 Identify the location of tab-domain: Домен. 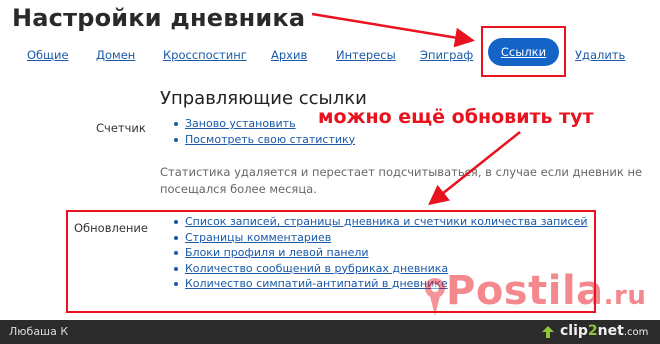
(115, 55).